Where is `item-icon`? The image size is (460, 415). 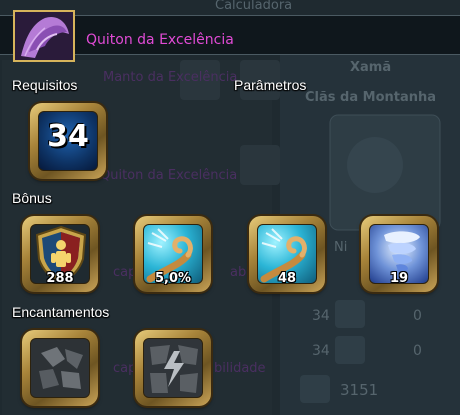 item-icon is located at coordinates (44, 36).